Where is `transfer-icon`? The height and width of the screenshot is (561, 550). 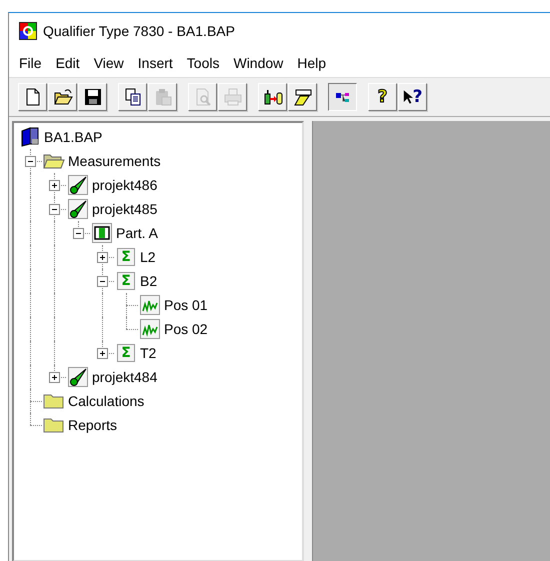
transfer-icon is located at coordinates (272, 97).